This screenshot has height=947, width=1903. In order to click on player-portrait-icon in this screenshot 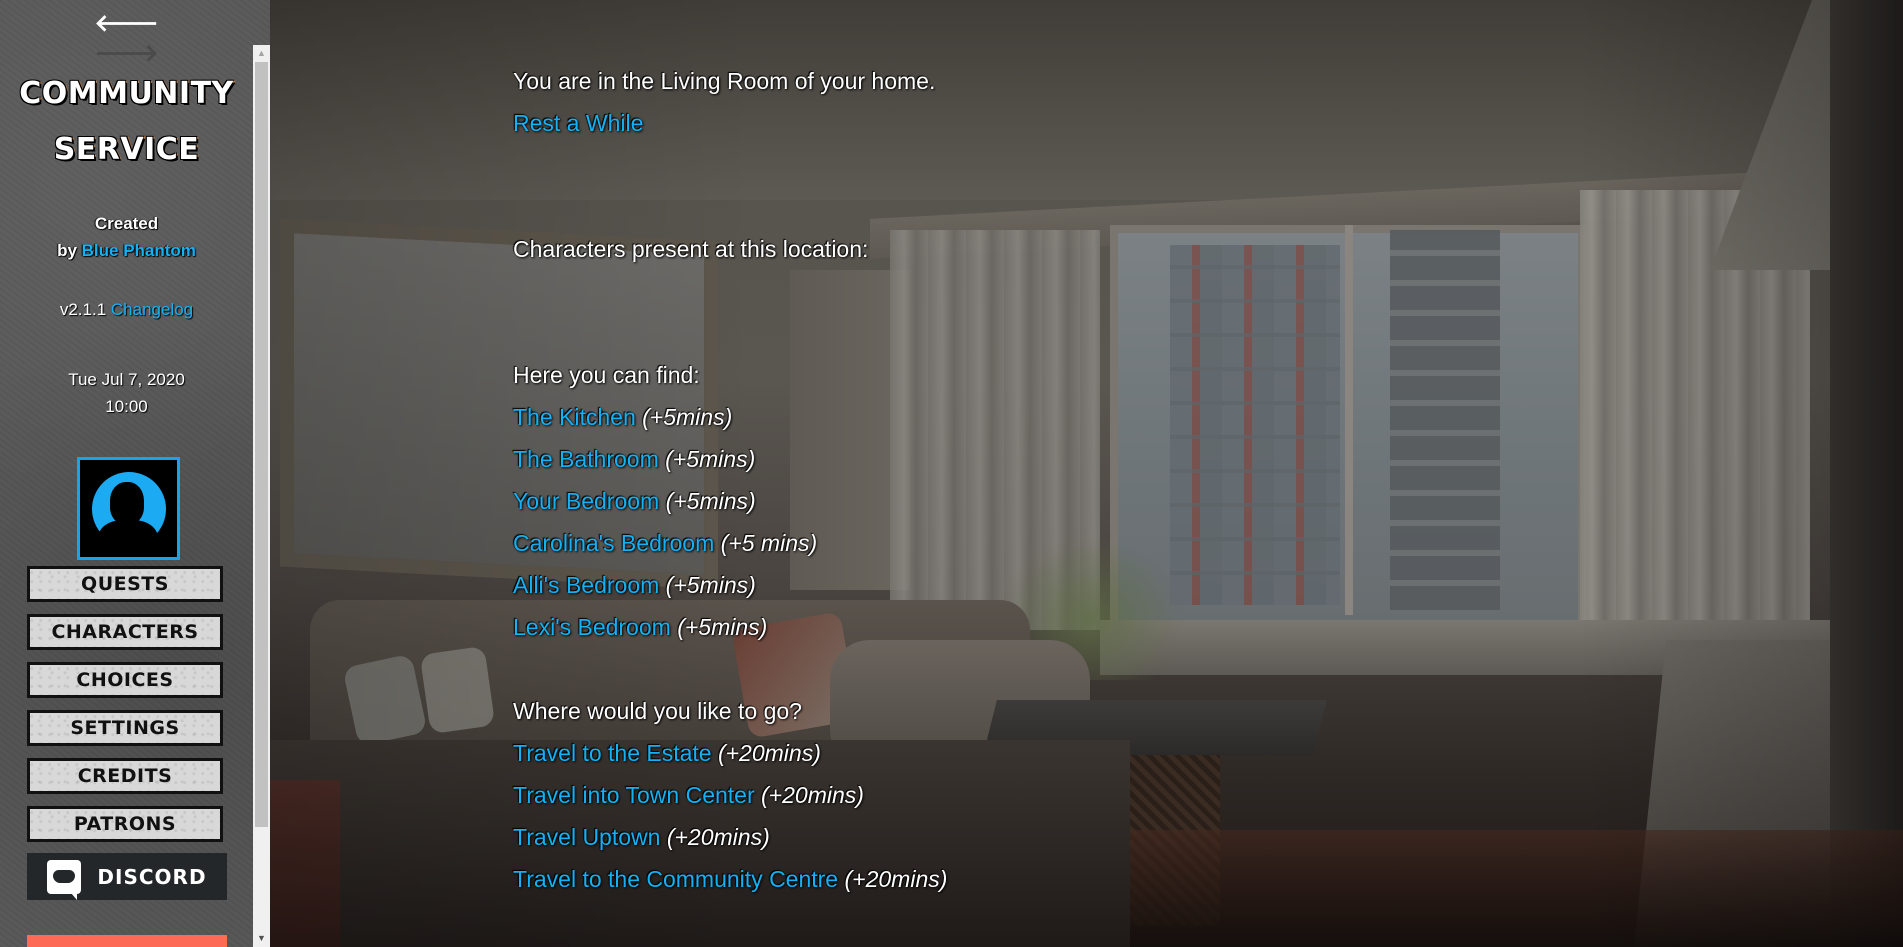, I will do `click(128, 508)`.